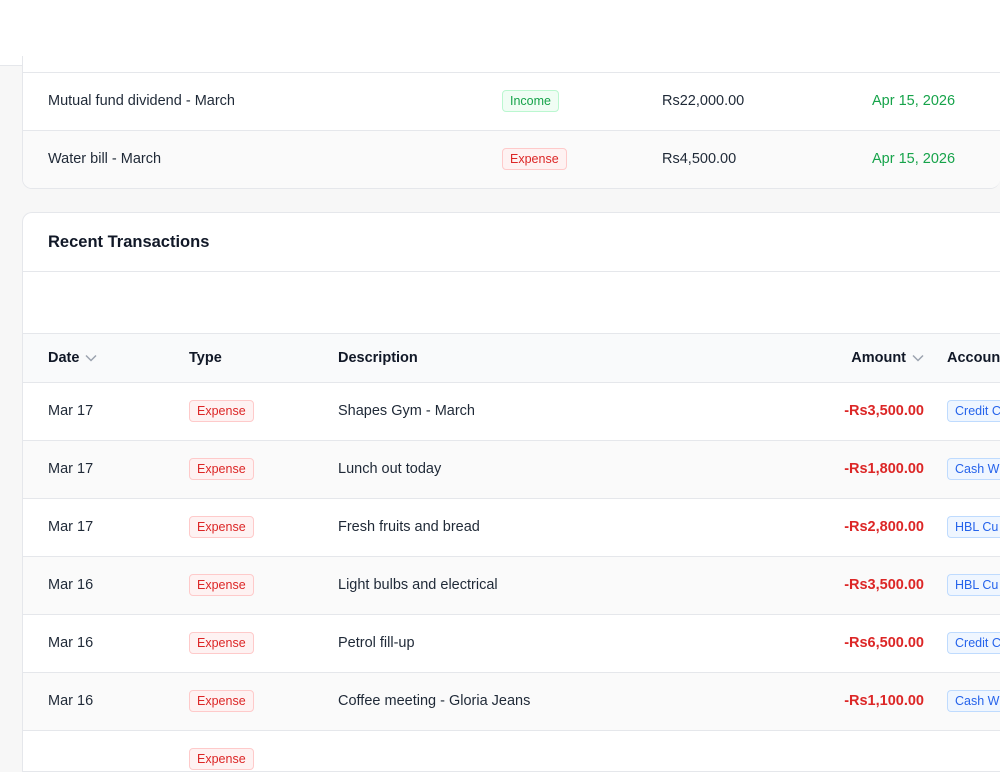 This screenshot has height=772, width=1000. I want to click on row-description: Lunch out today, so click(390, 469).